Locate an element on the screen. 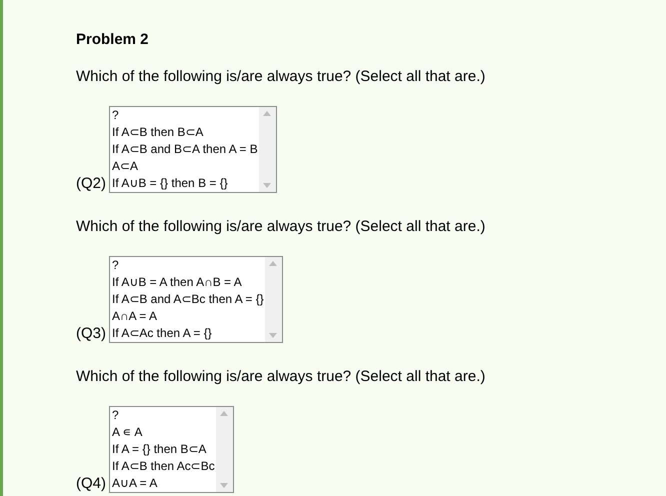 The width and height of the screenshot is (666, 496). list-option: If A∪B = {} then B = {} is located at coordinates (170, 183).